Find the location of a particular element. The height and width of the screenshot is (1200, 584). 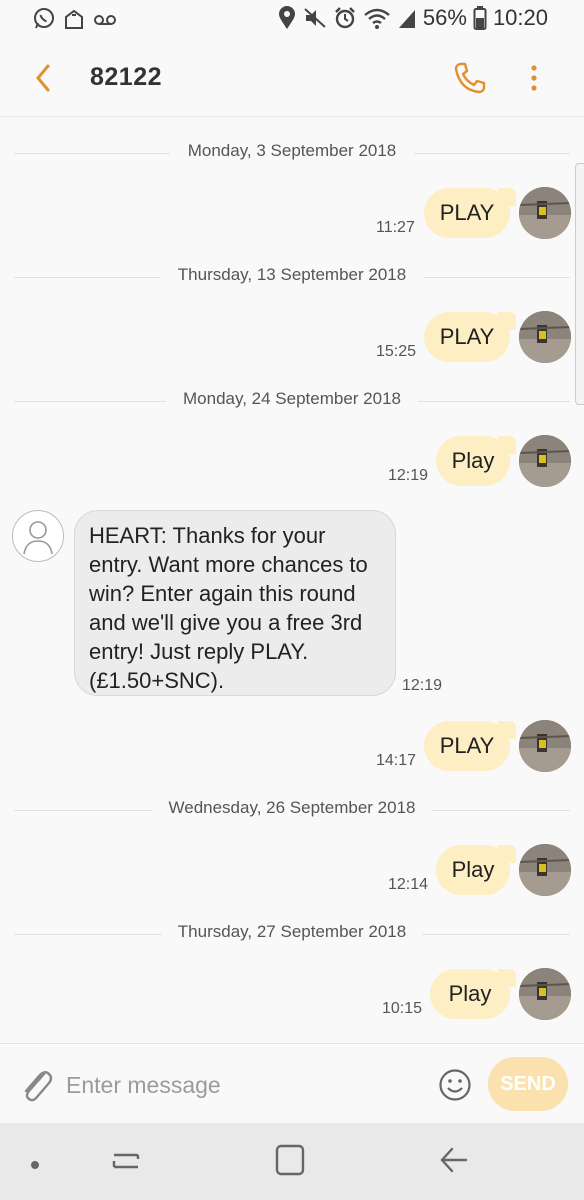

smiley-icon is located at coordinates (455, 1085).